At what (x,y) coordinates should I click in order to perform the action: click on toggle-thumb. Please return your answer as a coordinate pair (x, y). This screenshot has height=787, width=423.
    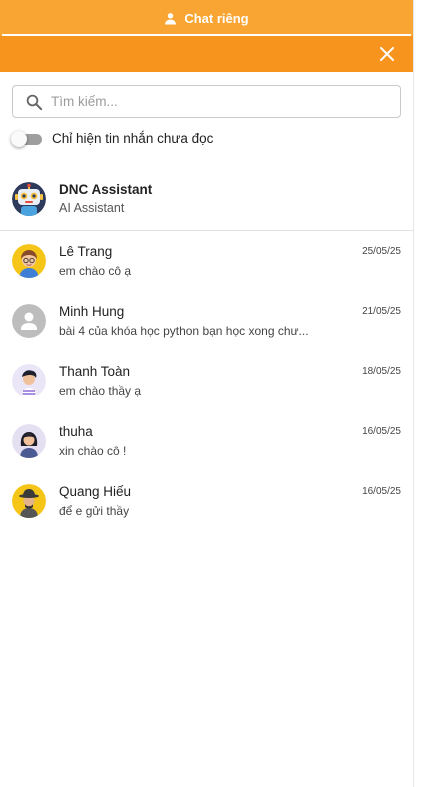
    Looking at the image, I should click on (19, 138).